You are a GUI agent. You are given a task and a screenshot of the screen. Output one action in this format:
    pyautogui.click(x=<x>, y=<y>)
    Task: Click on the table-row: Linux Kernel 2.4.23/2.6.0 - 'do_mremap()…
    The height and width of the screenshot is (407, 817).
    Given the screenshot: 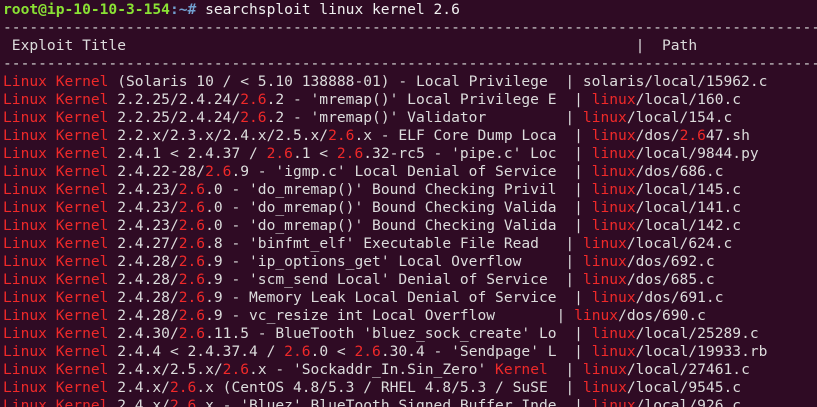 What is the action you would take?
    pyautogui.click(x=372, y=208)
    